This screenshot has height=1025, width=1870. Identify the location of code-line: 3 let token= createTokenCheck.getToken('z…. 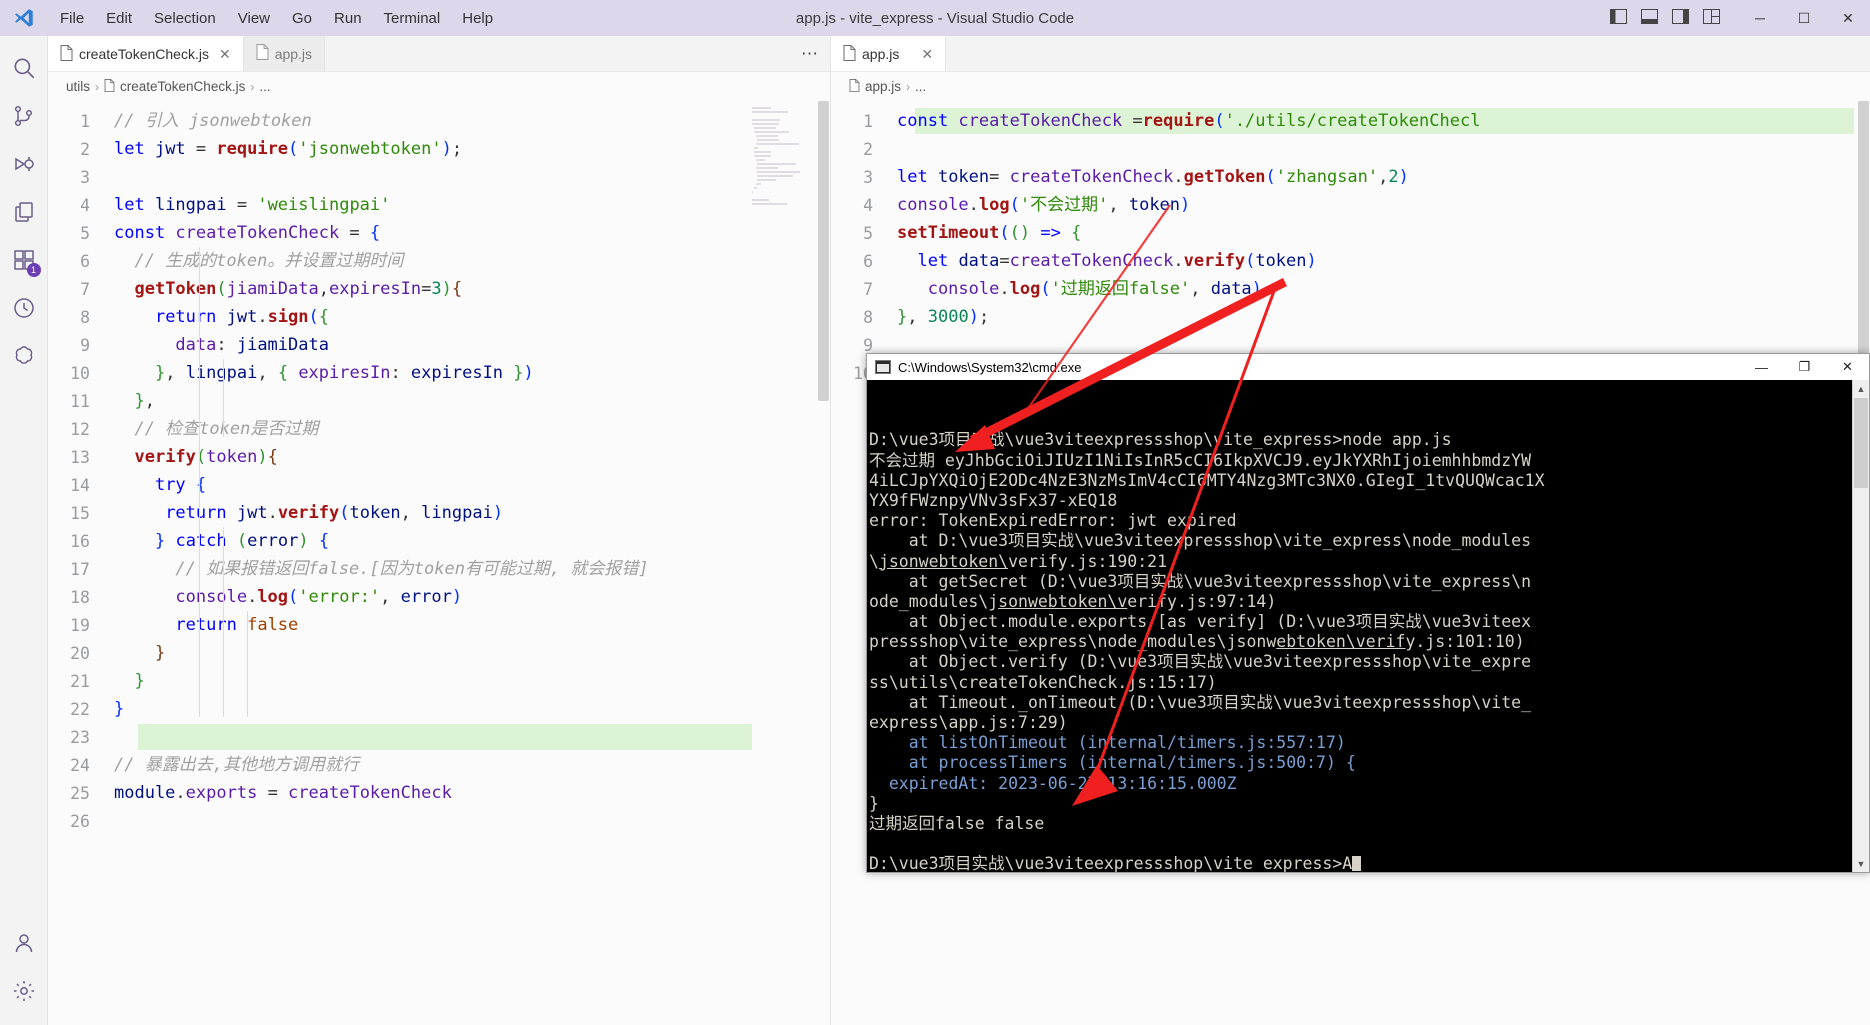
(1350, 177).